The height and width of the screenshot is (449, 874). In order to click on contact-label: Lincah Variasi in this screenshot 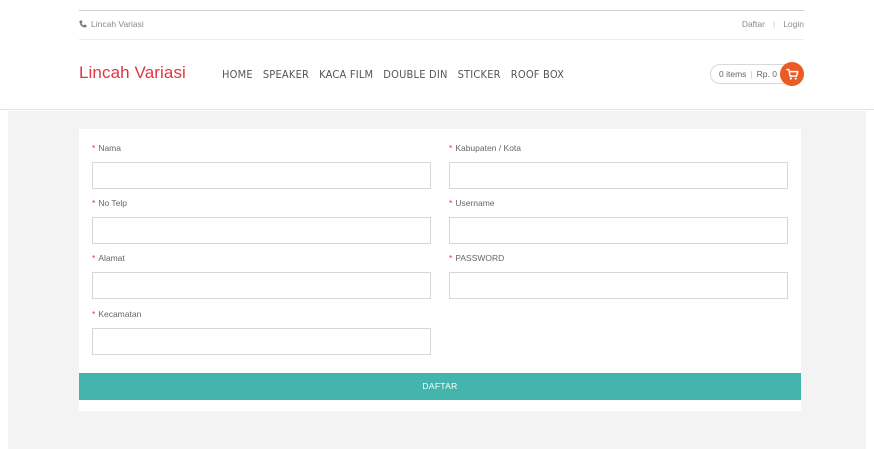, I will do `click(117, 24)`.